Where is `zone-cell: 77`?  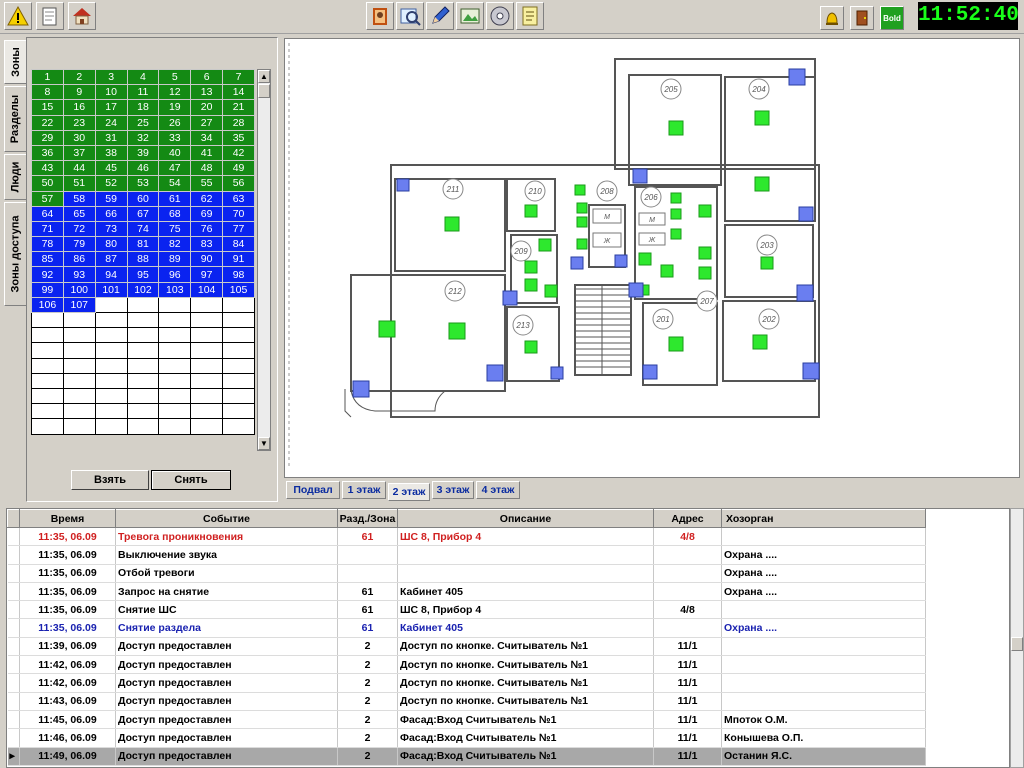
zone-cell: 77 is located at coordinates (238, 229).